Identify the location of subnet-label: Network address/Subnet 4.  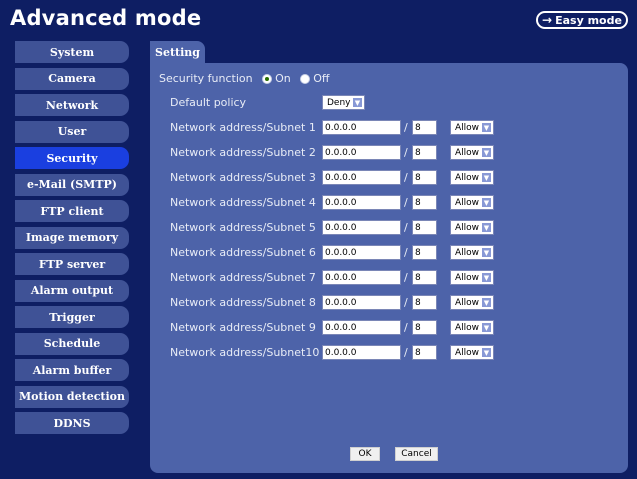
(243, 202).